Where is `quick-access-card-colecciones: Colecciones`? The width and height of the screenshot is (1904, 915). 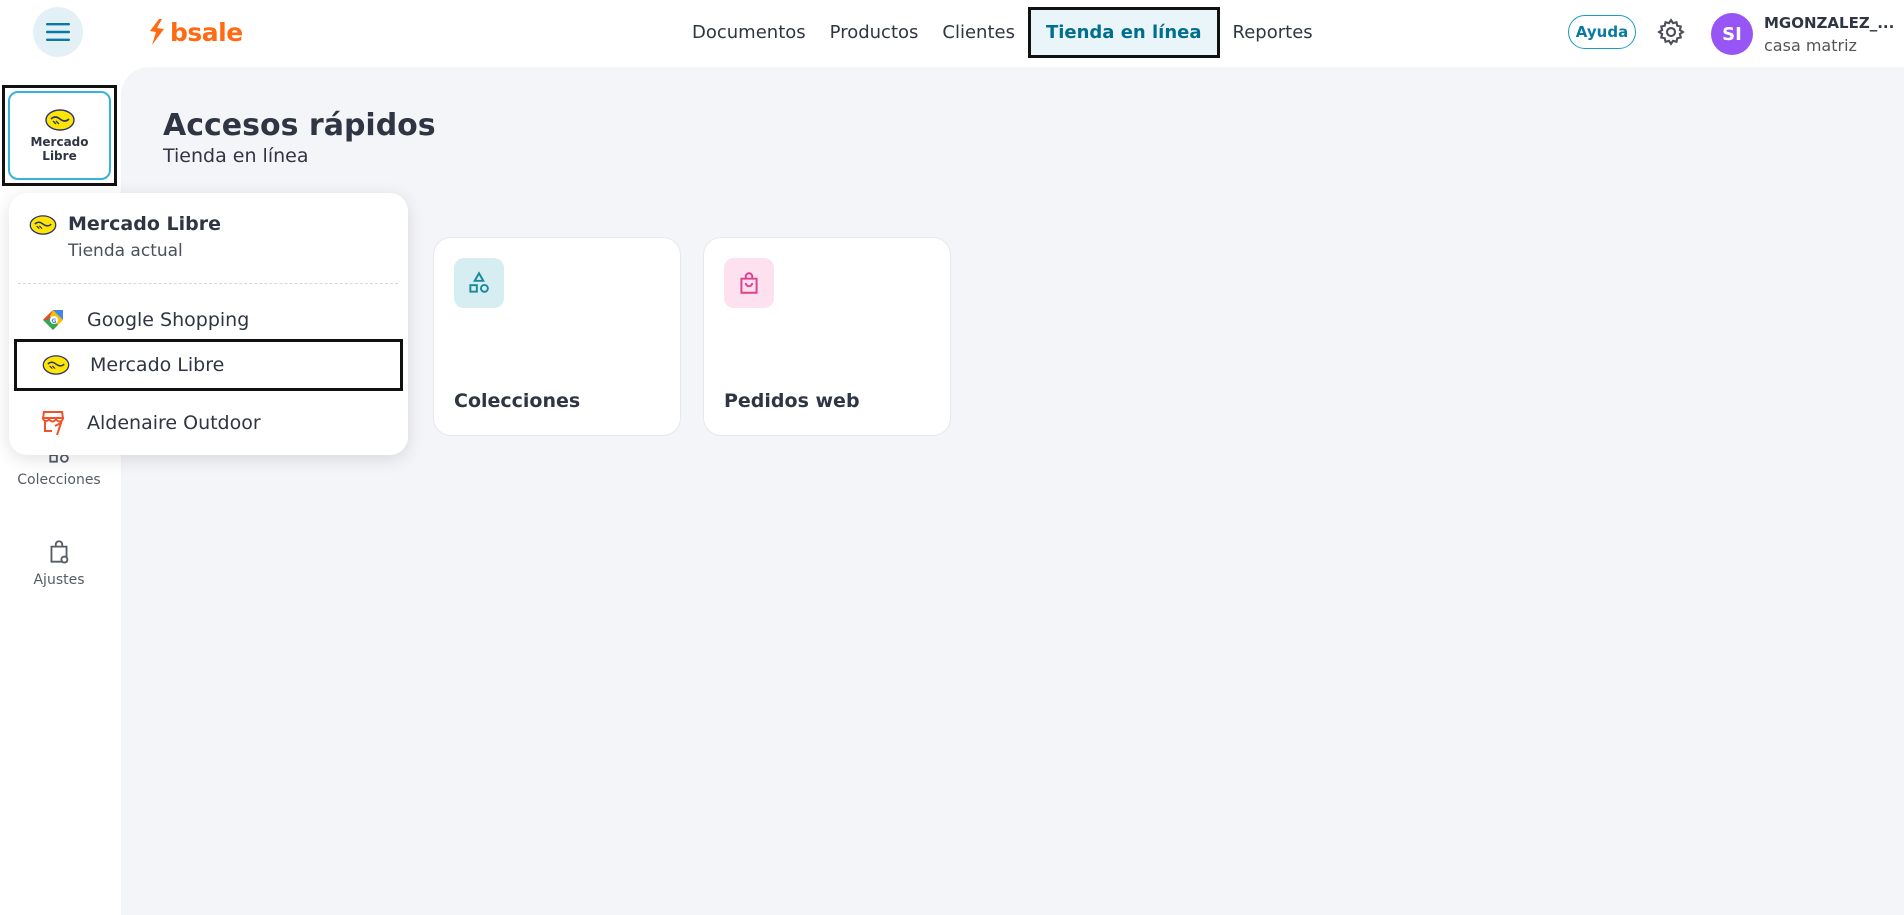 quick-access-card-colecciones: Colecciones is located at coordinates (557, 336).